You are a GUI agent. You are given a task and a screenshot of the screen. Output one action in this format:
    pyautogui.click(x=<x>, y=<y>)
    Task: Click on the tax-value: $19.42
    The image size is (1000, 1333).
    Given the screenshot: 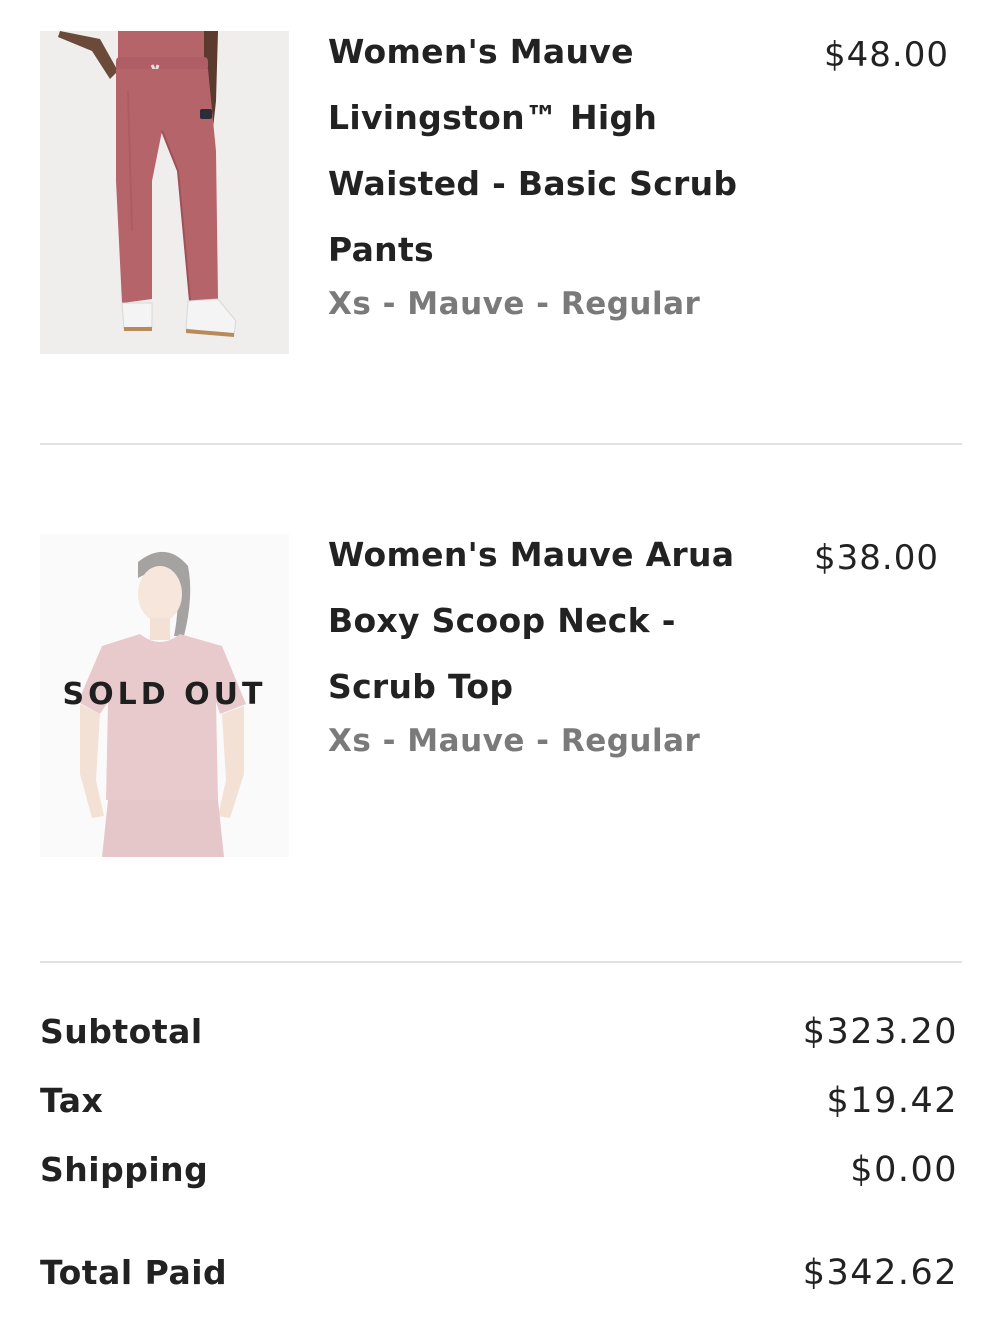 What is the action you would take?
    pyautogui.click(x=892, y=1101)
    